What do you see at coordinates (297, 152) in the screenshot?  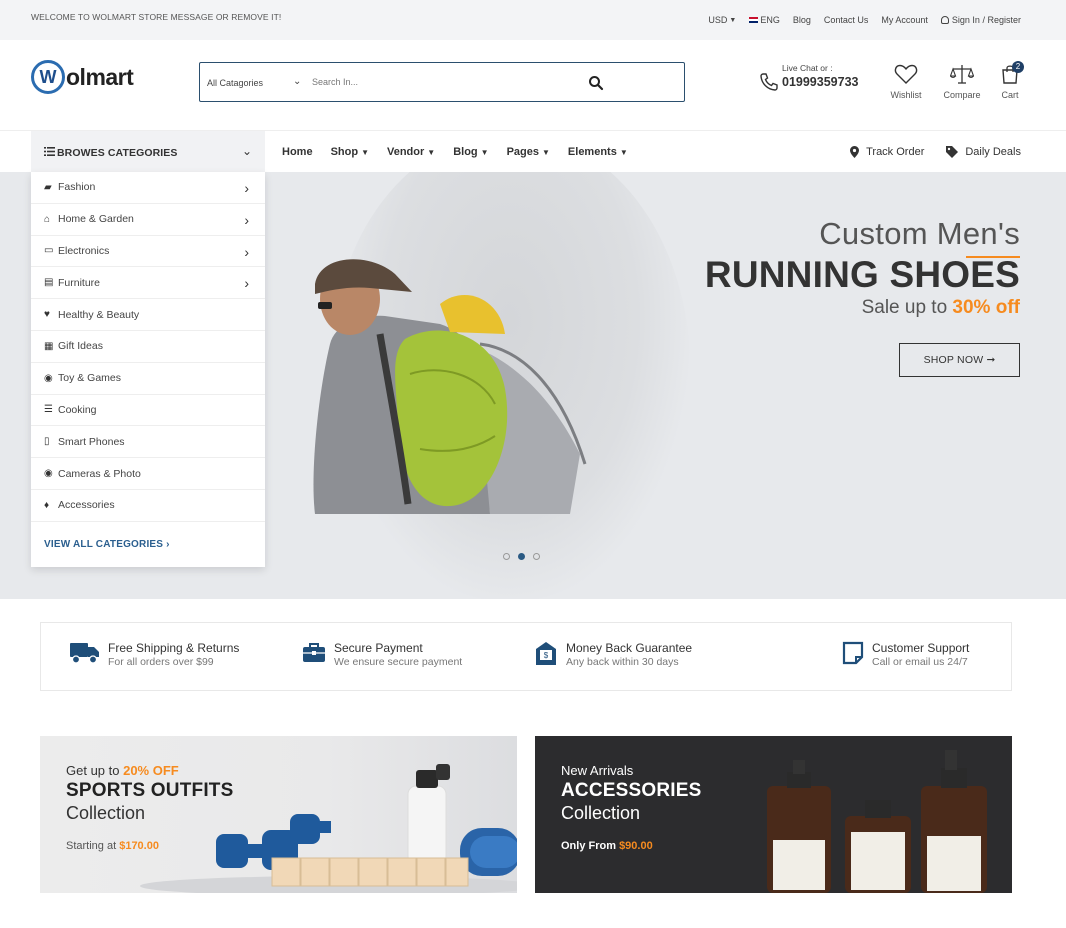 I see `nav-home: Home` at bounding box center [297, 152].